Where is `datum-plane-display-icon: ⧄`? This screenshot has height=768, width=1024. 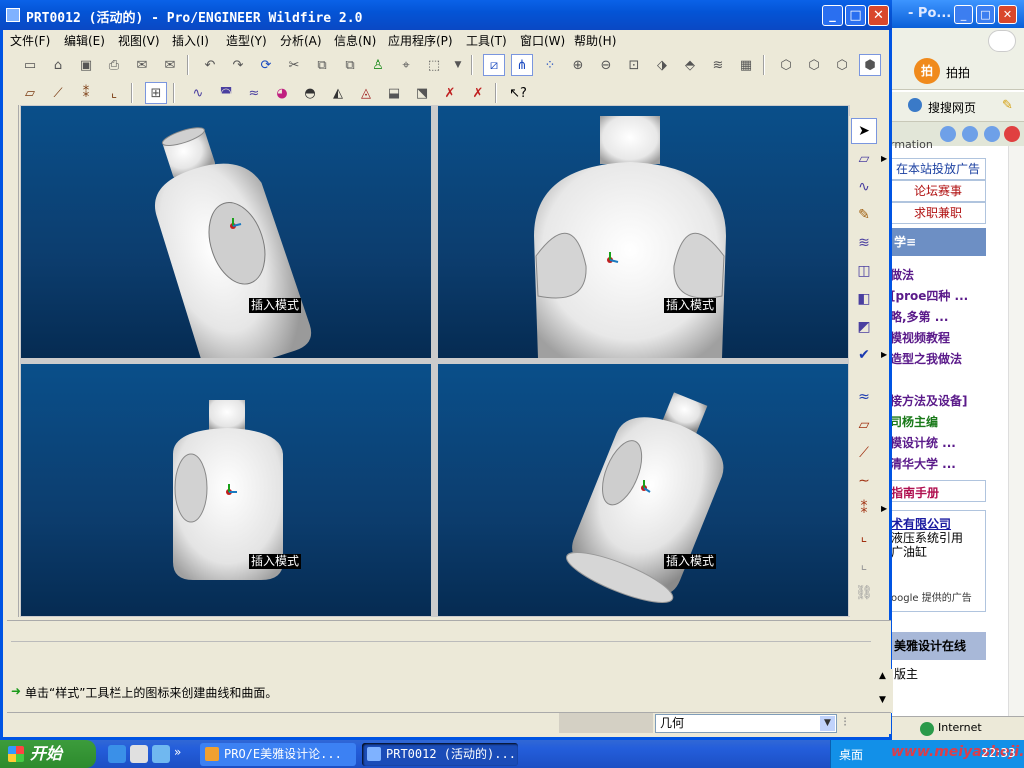 datum-plane-display-icon: ⧄ is located at coordinates (494, 65).